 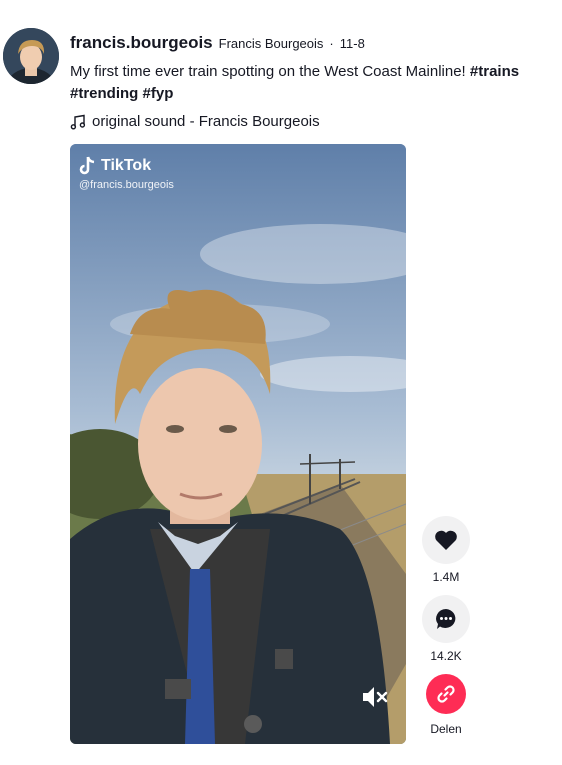 I want to click on share-action: Delen, so click(x=446, y=710).